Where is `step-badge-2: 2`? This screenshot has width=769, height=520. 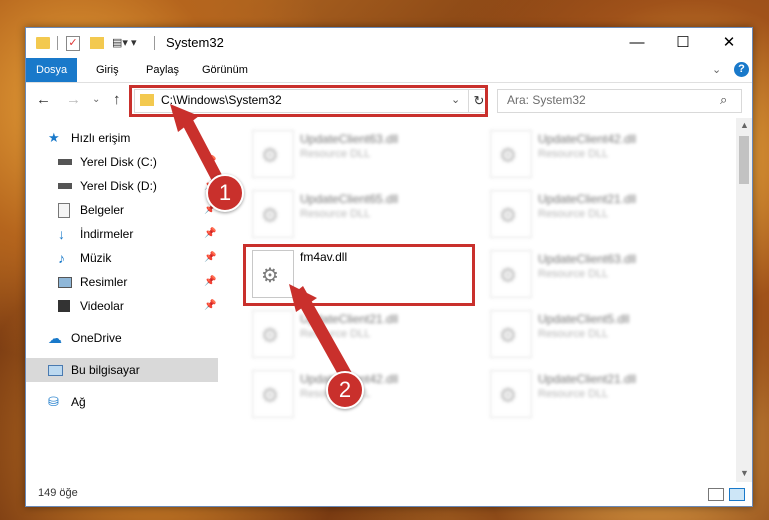 step-badge-2: 2 is located at coordinates (345, 390).